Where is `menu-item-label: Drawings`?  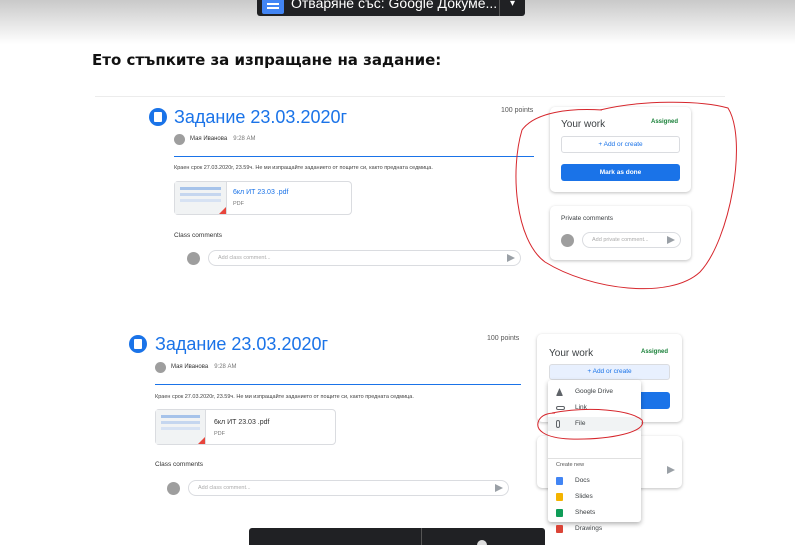
menu-item-label: Drawings is located at coordinates (589, 528).